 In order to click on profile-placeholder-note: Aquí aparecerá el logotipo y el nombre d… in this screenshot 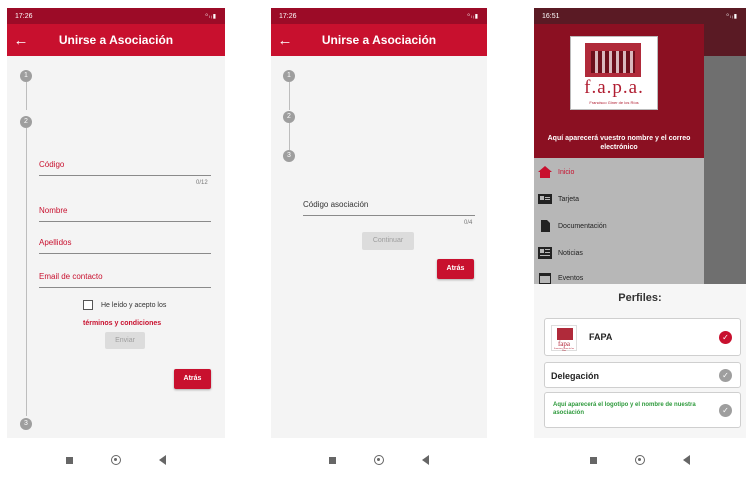, I will do `click(624, 409)`.